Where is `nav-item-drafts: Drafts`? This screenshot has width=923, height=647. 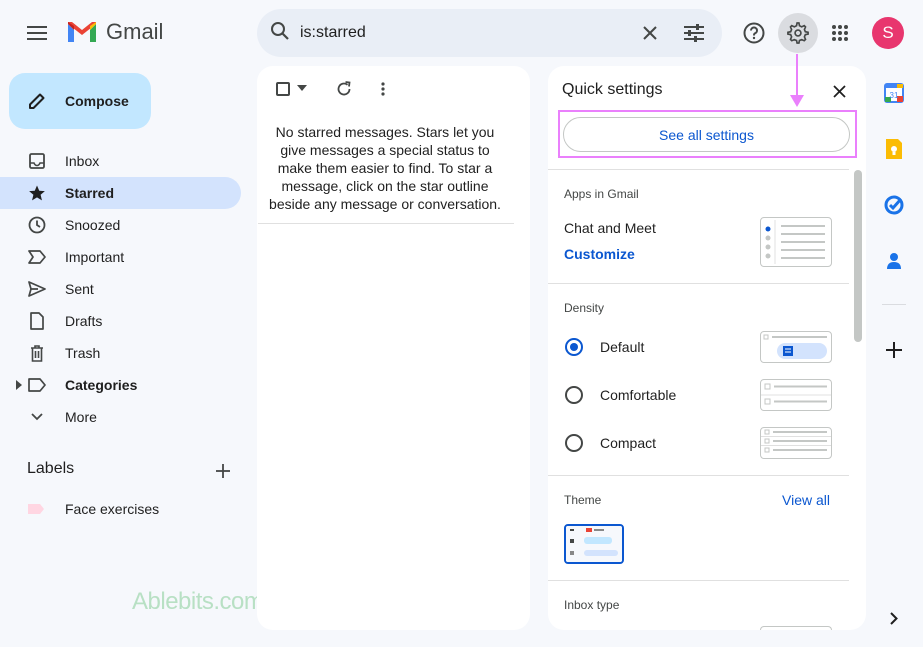
nav-item-drafts: Drafts is located at coordinates (120, 321).